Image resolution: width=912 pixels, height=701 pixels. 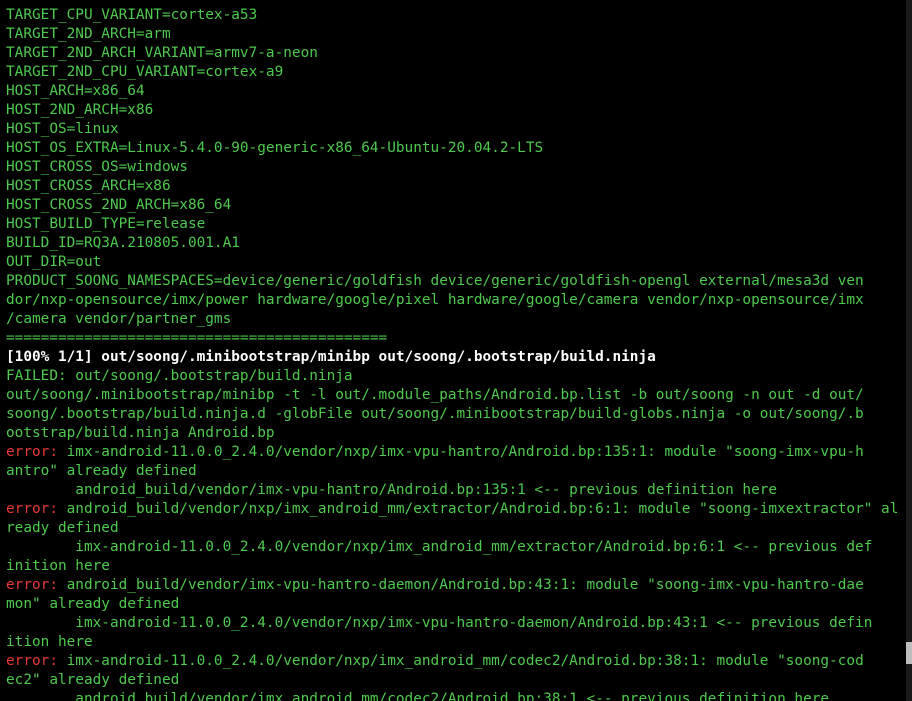 What do you see at coordinates (179, 376) in the screenshot?
I see `failed-line: FAILED: out/soong/.bootstrap/build.ninja` at bounding box center [179, 376].